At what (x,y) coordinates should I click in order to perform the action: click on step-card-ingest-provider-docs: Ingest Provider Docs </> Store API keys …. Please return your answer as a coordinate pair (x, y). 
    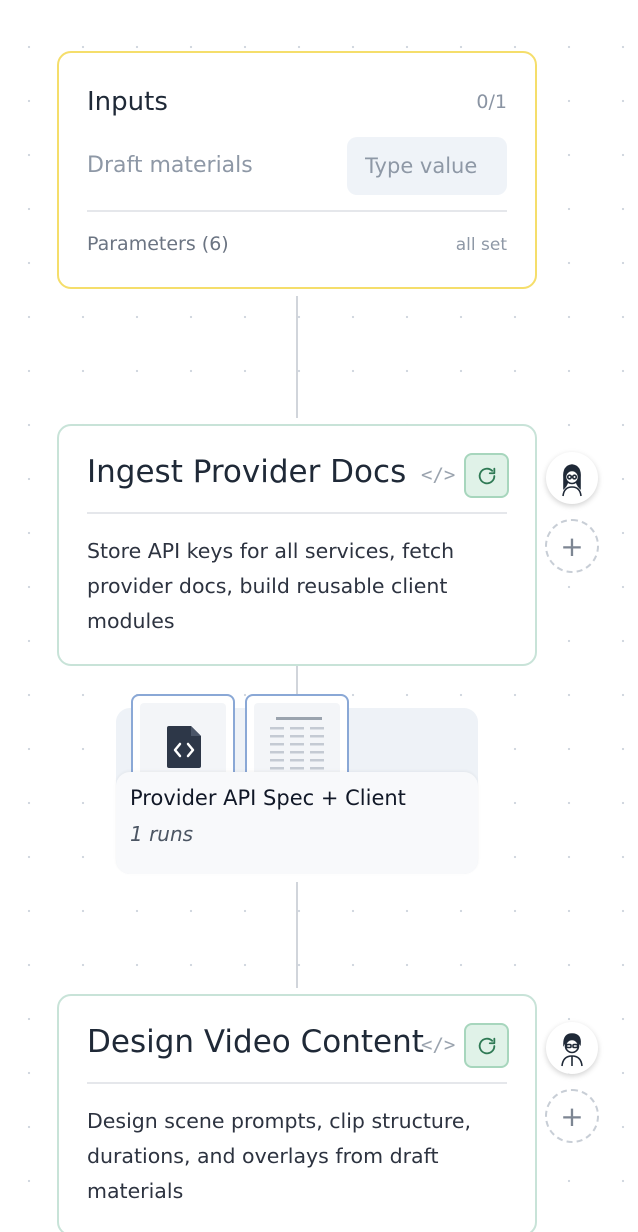
    Looking at the image, I should click on (297, 545).